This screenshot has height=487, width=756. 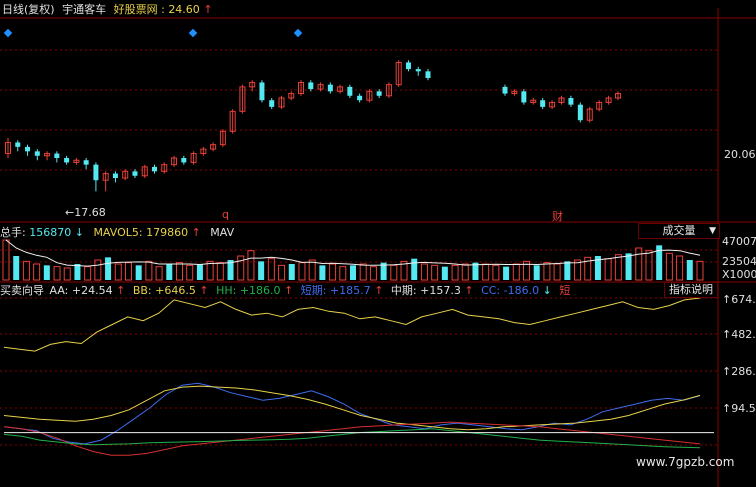 I want to click on total-label: 总手:, so click(x=13, y=232).